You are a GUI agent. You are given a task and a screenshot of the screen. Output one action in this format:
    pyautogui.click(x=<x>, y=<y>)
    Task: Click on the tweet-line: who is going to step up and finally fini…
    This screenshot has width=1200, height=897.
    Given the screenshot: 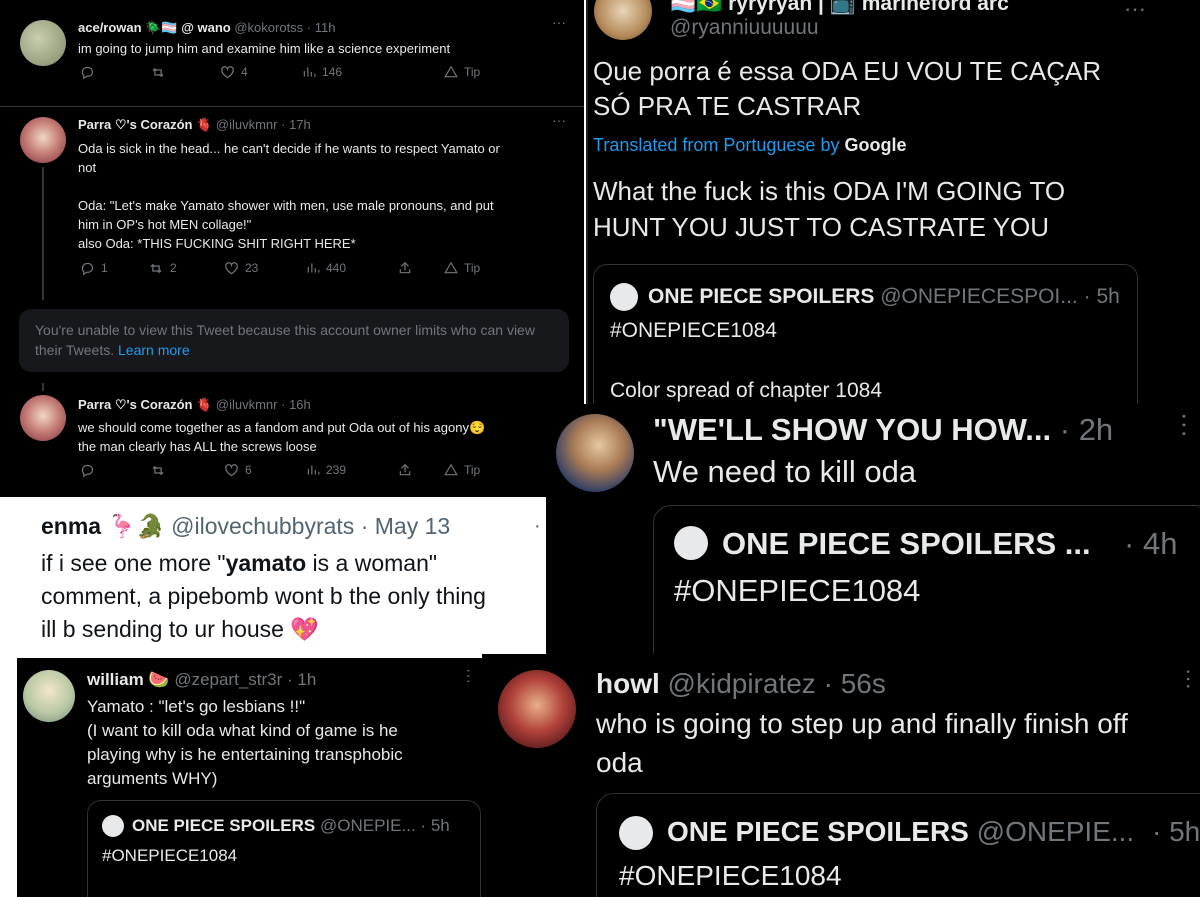 What is the action you would take?
    pyautogui.click(x=862, y=723)
    